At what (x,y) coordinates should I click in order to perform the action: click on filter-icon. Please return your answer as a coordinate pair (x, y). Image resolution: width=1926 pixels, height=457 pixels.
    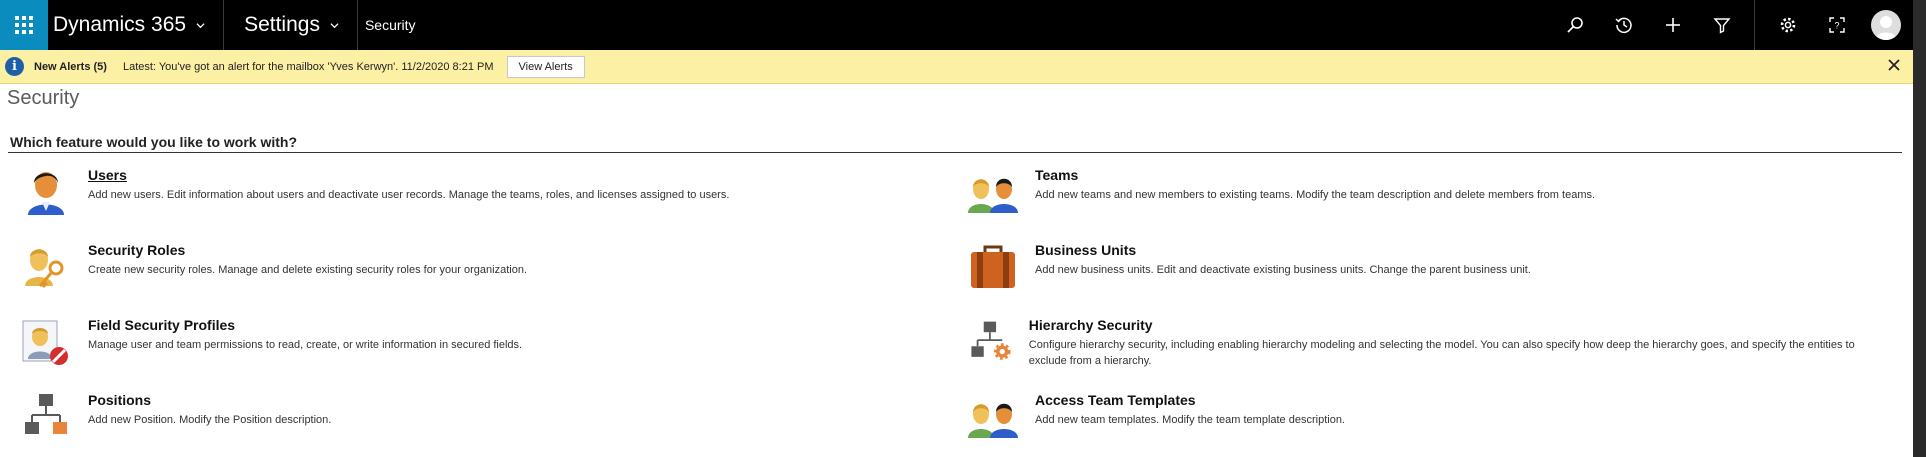
    Looking at the image, I should click on (1721, 26).